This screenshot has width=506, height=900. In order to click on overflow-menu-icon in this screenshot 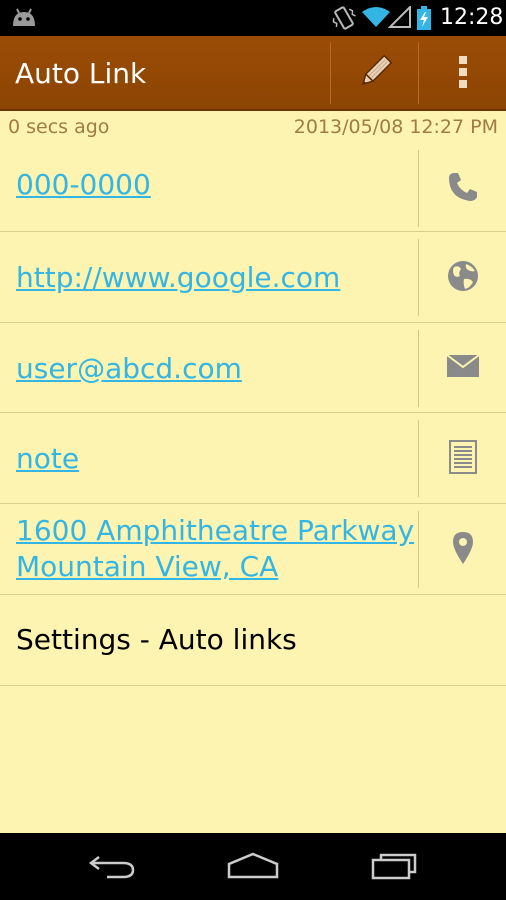, I will do `click(463, 74)`.